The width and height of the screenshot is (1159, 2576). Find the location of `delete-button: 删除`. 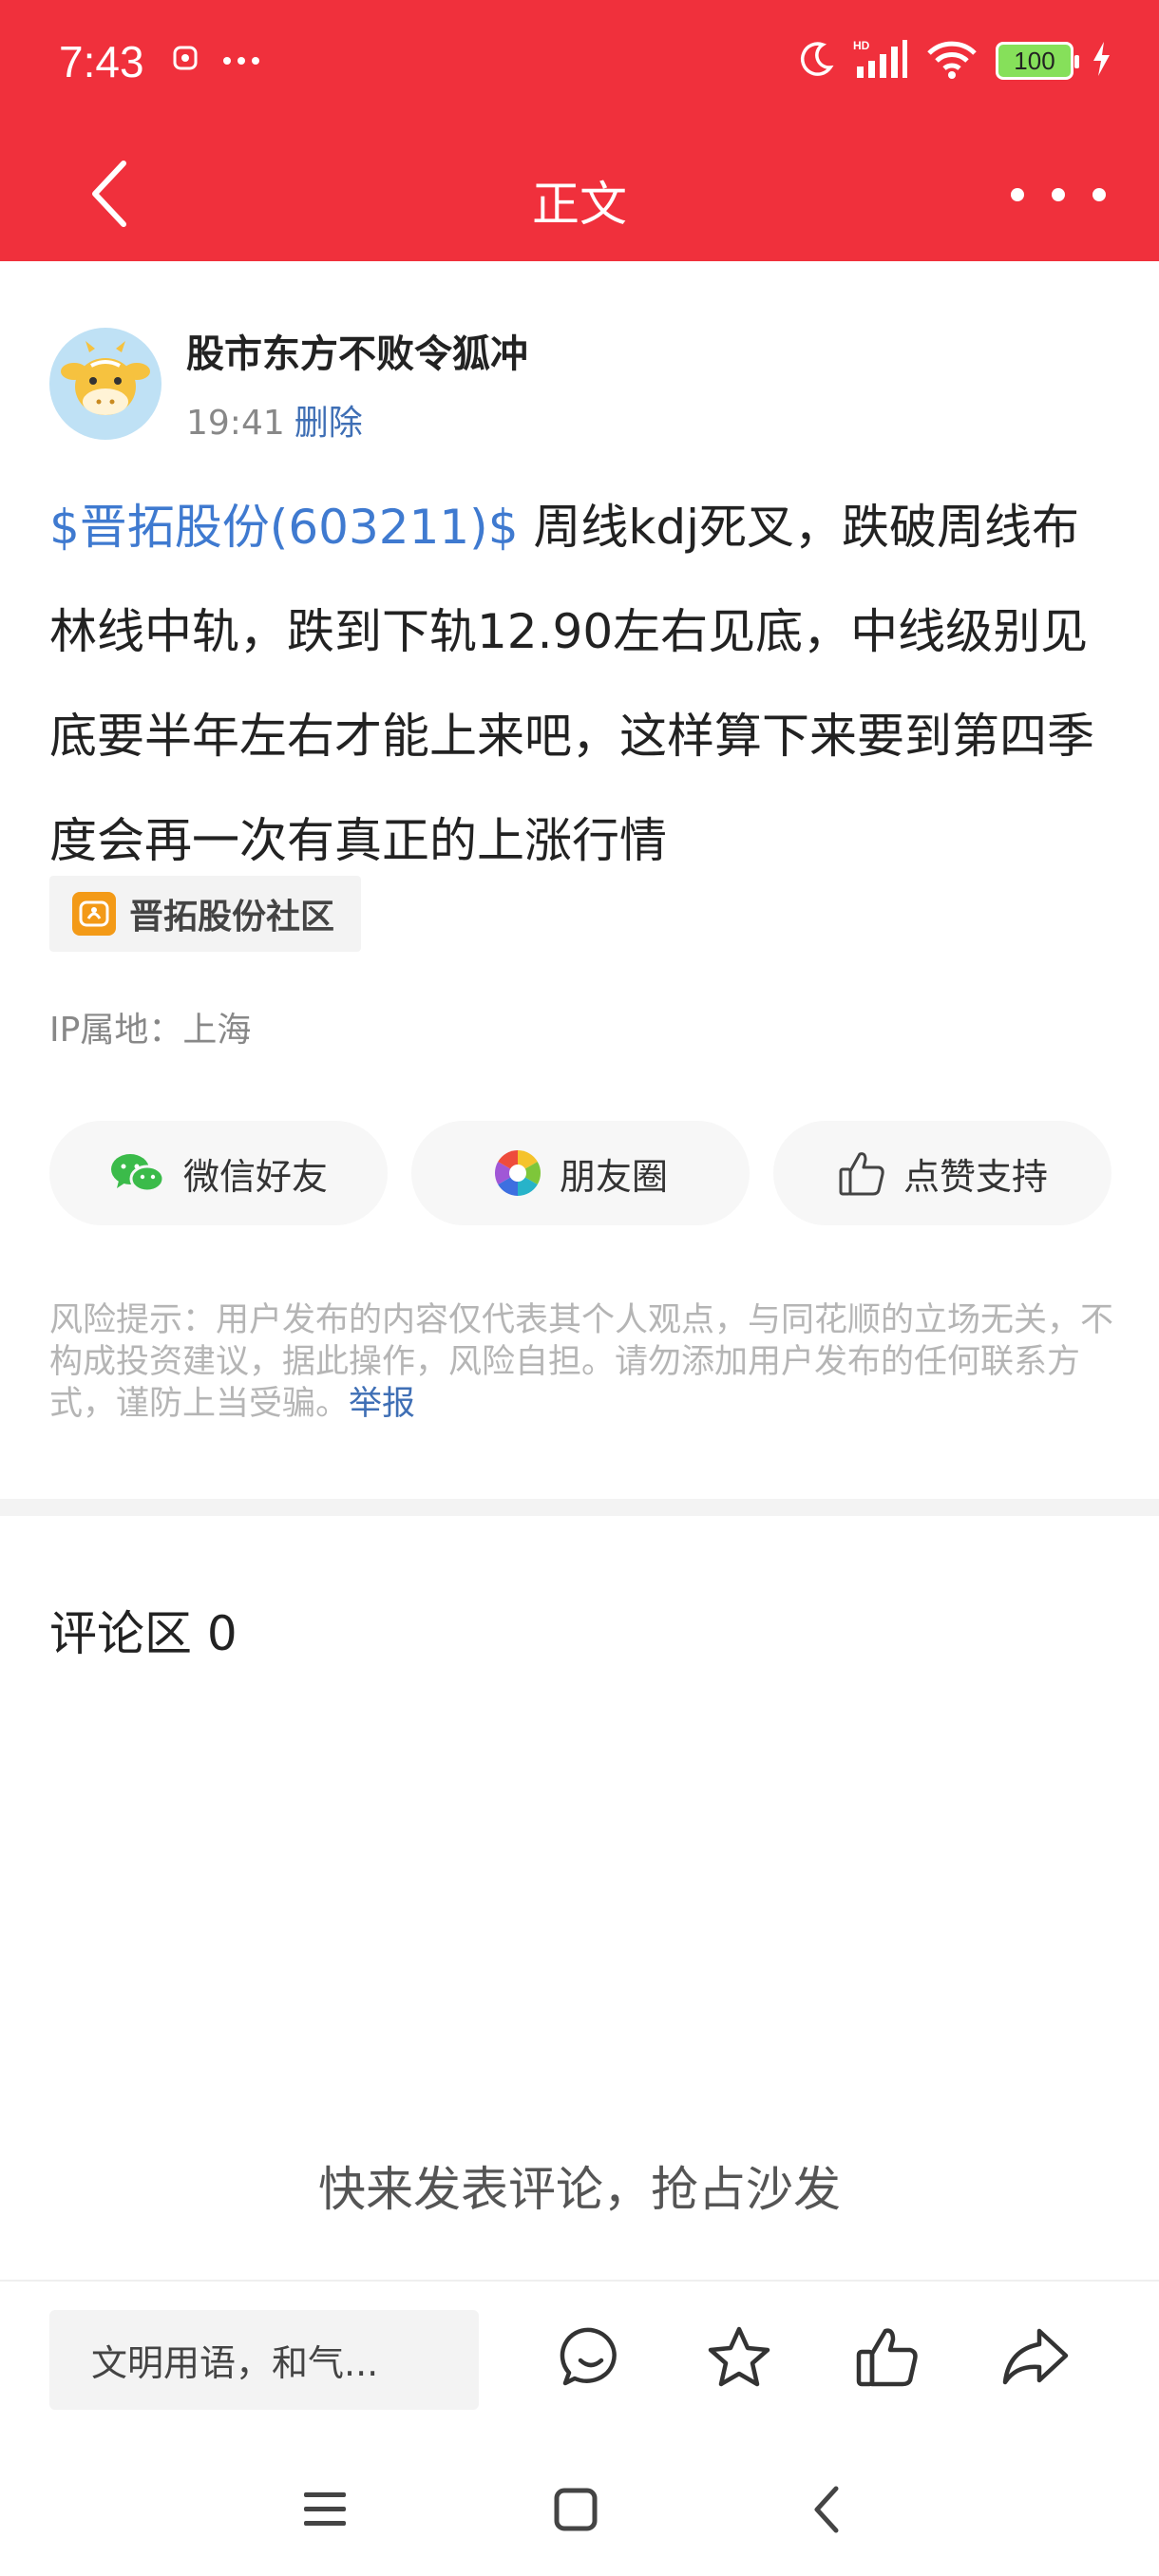

delete-button: 删除 is located at coordinates (328, 423).